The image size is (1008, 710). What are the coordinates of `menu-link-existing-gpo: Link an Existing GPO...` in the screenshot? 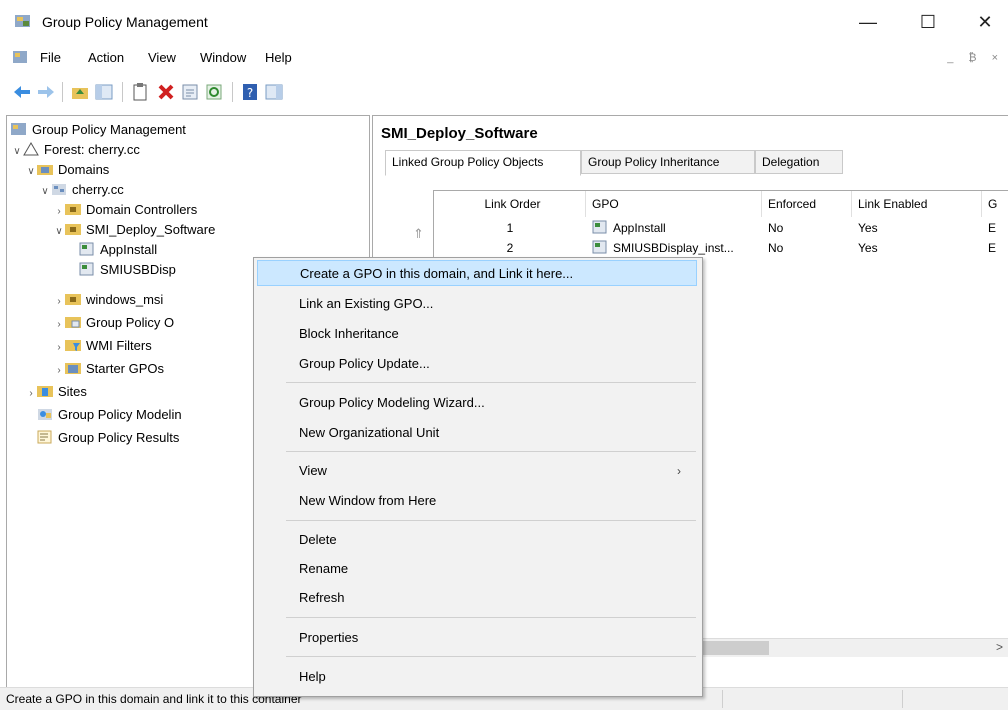 It's located at (477, 304).